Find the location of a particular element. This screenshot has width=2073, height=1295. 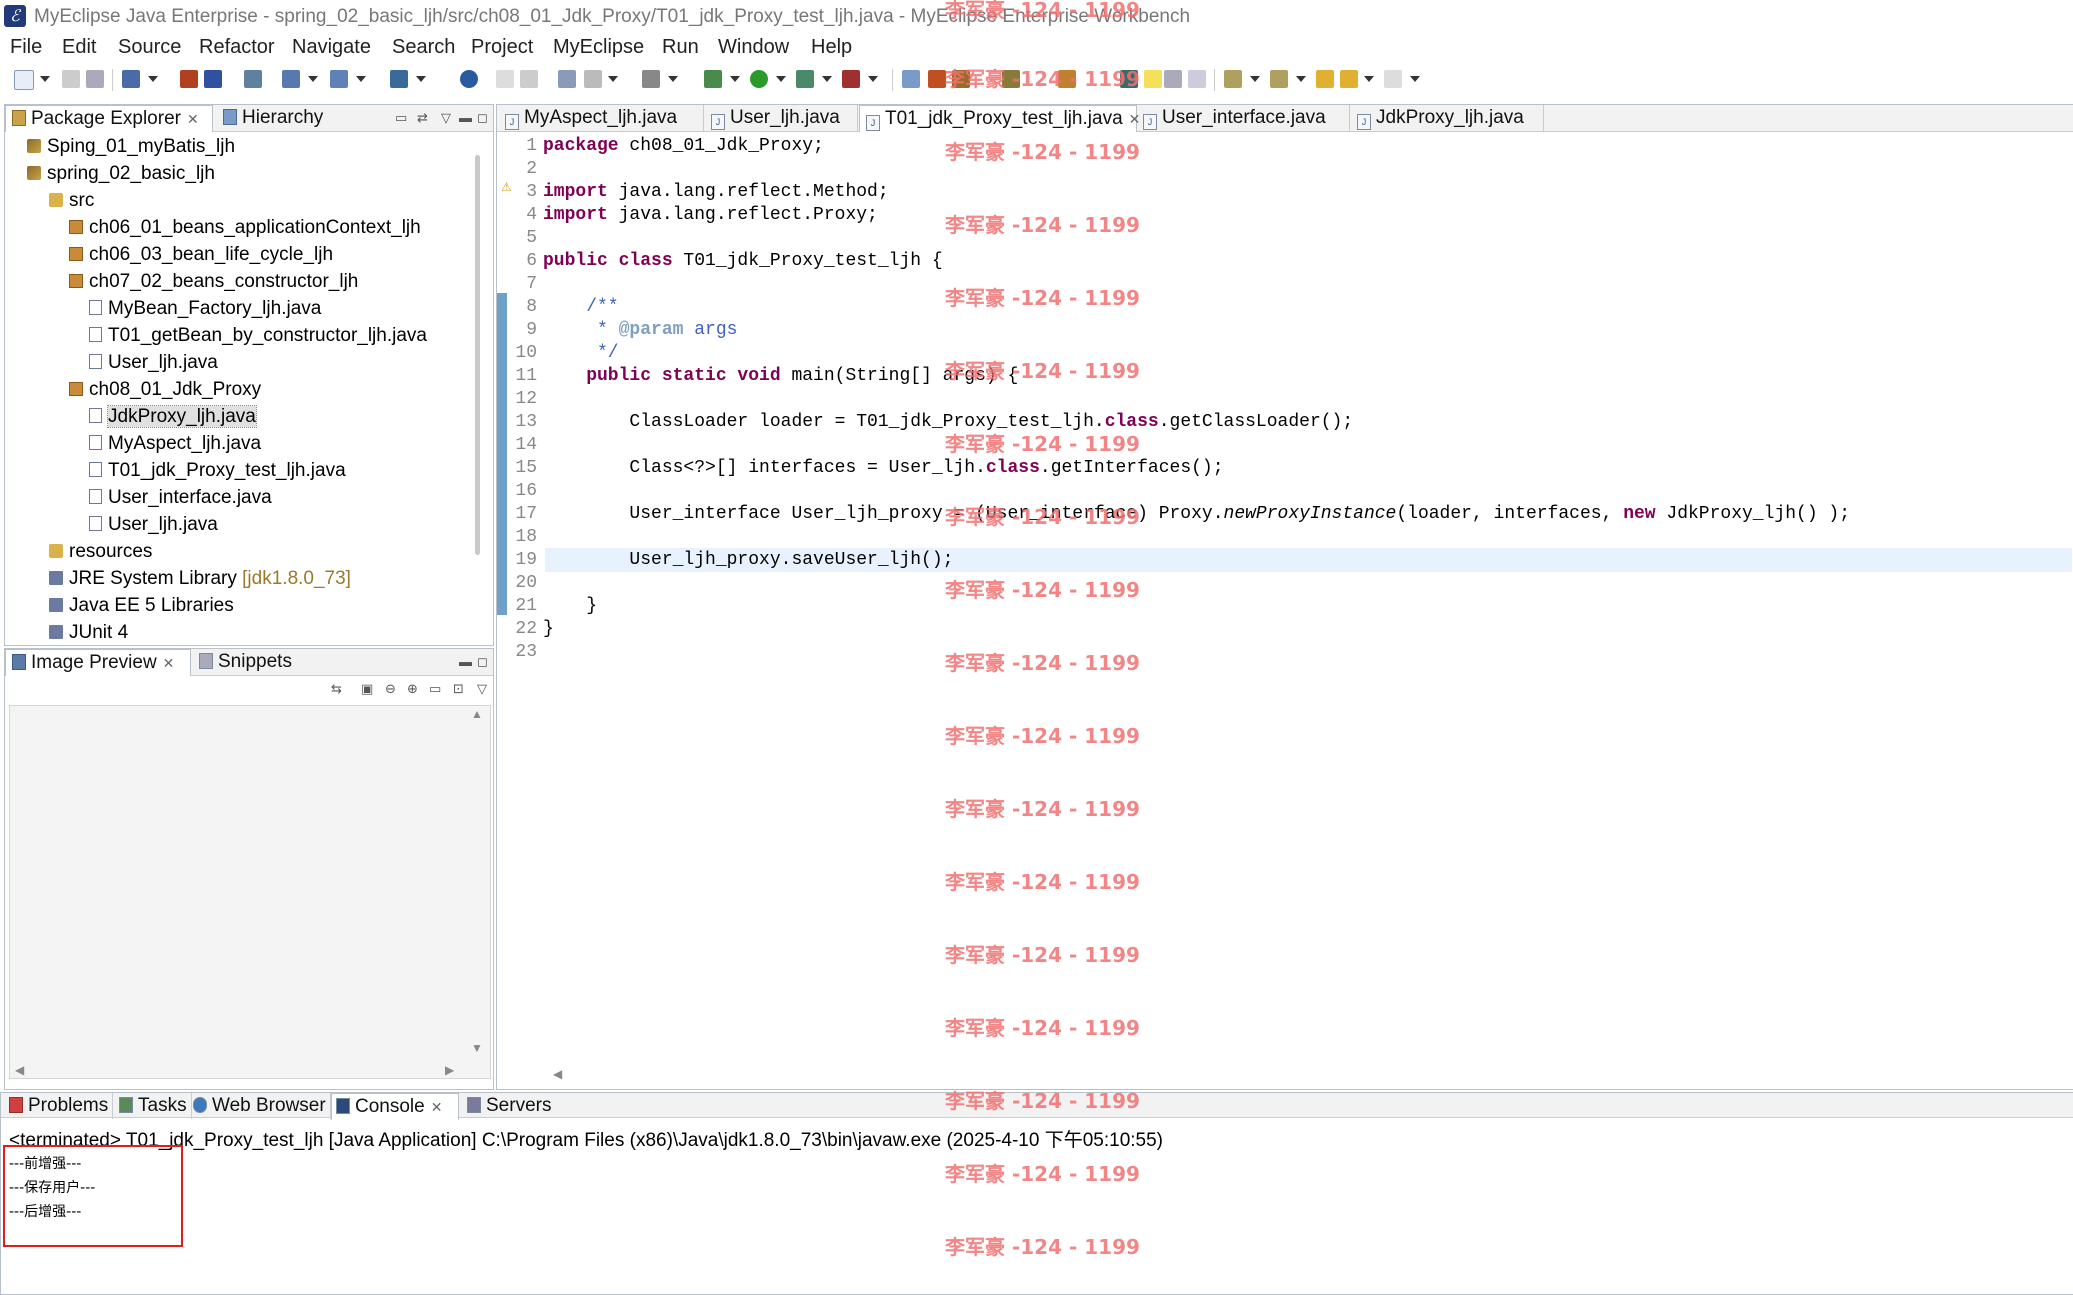

tab-package-explorer: Package Explorer ✕ is located at coordinates (109, 118).